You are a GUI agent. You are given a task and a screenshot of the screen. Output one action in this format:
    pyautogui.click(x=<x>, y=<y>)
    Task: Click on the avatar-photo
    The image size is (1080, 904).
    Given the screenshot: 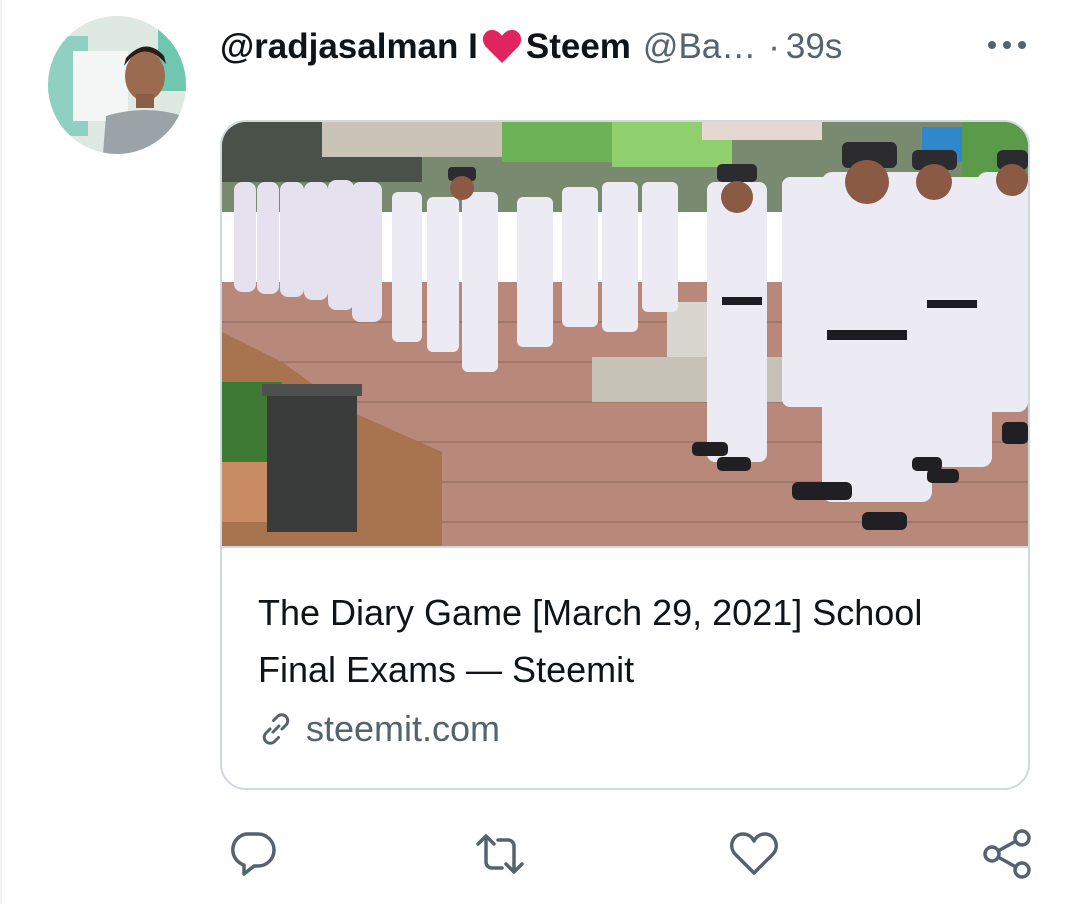 What is the action you would take?
    pyautogui.click(x=117, y=85)
    